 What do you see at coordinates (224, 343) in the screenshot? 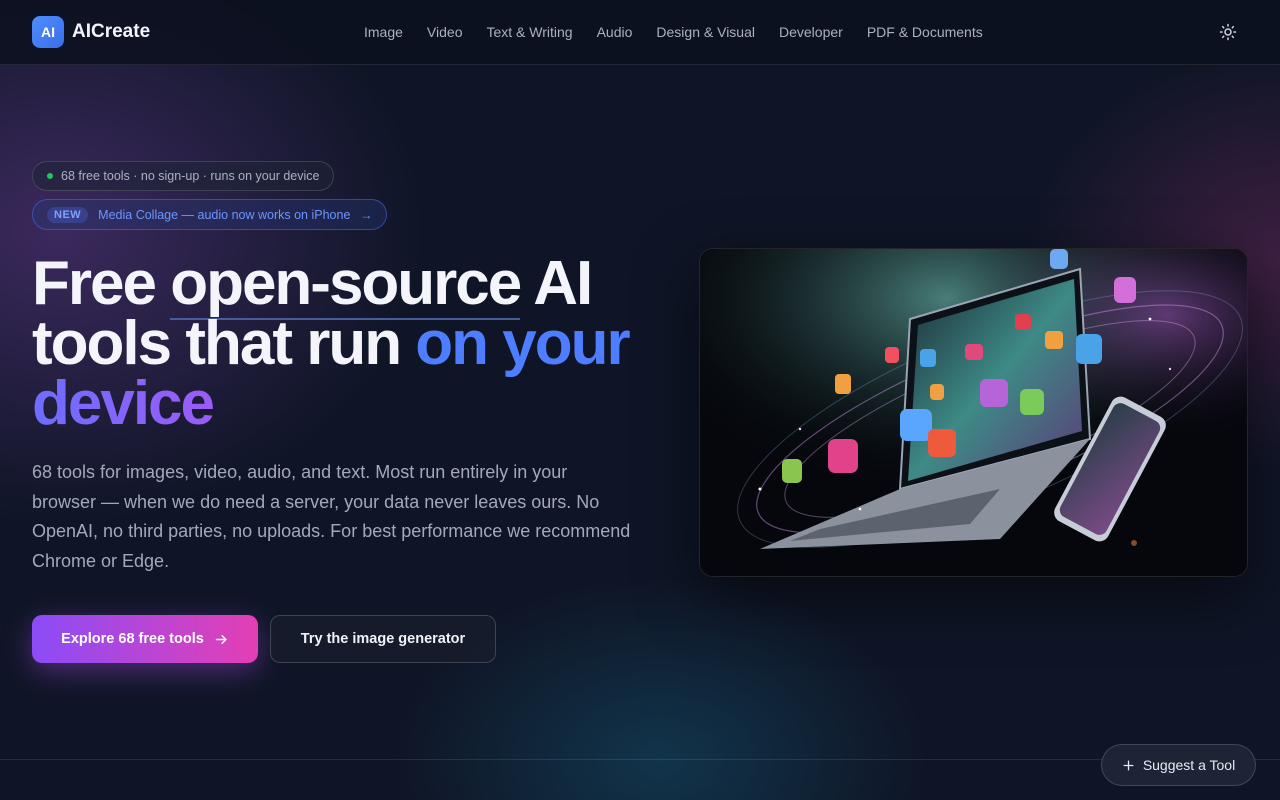
I see `title-text-tools-that-run: tools that run` at bounding box center [224, 343].